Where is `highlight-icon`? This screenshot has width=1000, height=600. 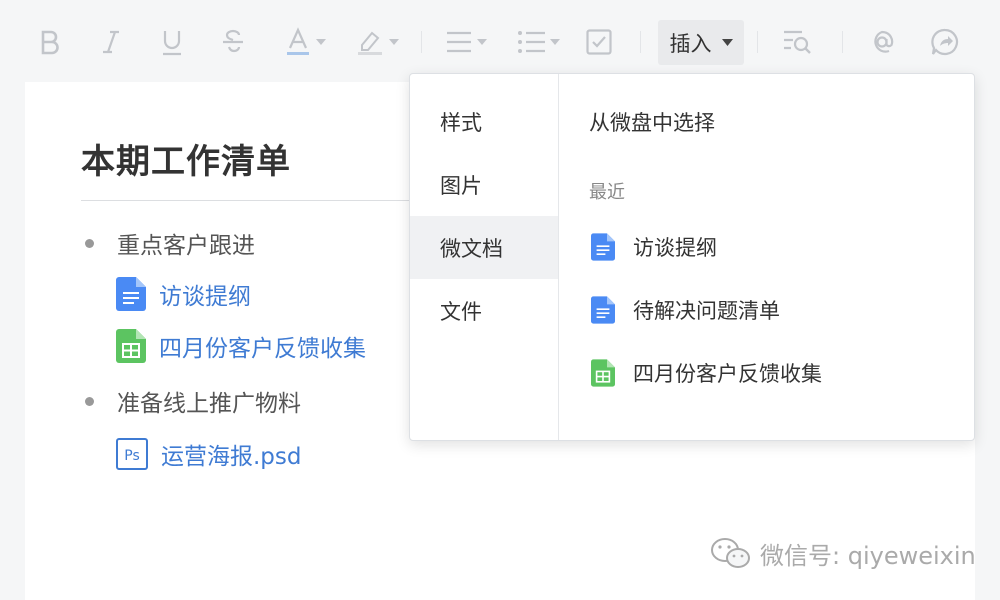
highlight-icon is located at coordinates (377, 42).